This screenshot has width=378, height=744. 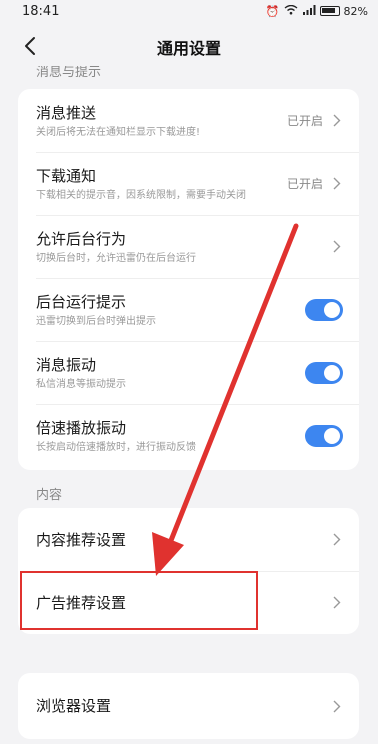 What do you see at coordinates (81, 539) in the screenshot?
I see `setting-title: 内容推荐设置` at bounding box center [81, 539].